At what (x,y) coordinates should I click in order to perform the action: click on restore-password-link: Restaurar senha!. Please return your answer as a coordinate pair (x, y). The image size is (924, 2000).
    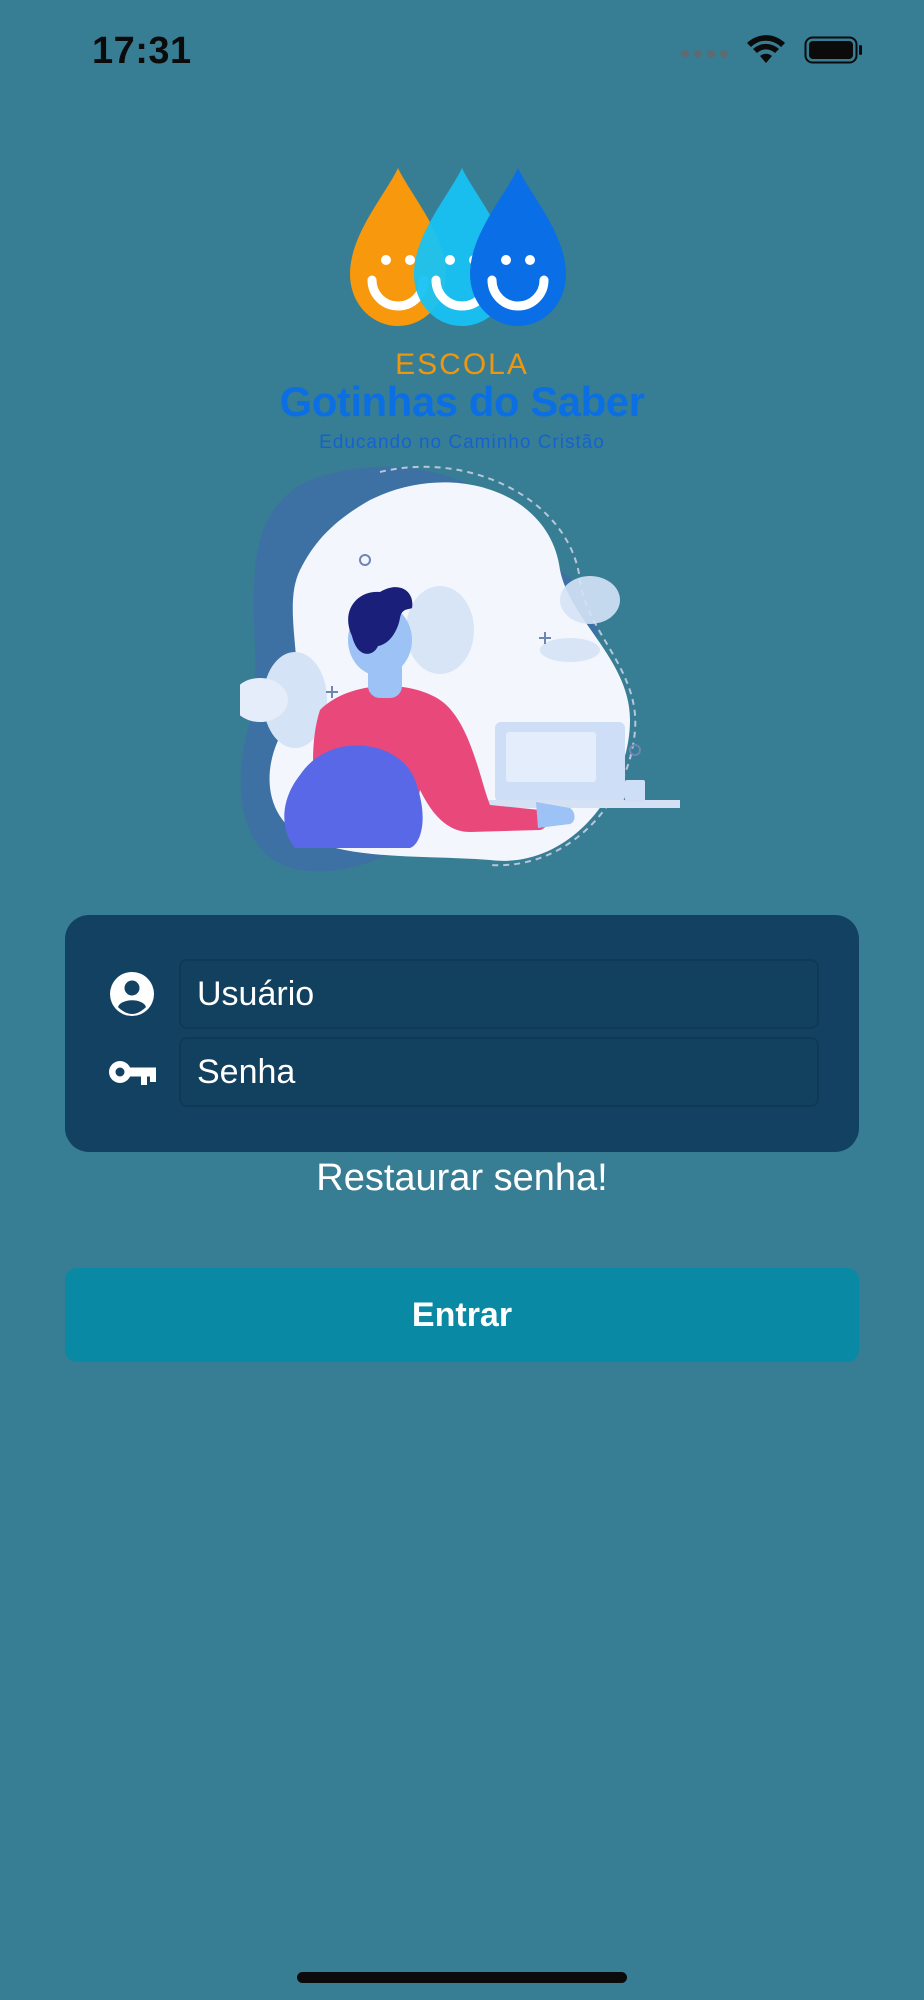
    Looking at the image, I should click on (462, 1178).